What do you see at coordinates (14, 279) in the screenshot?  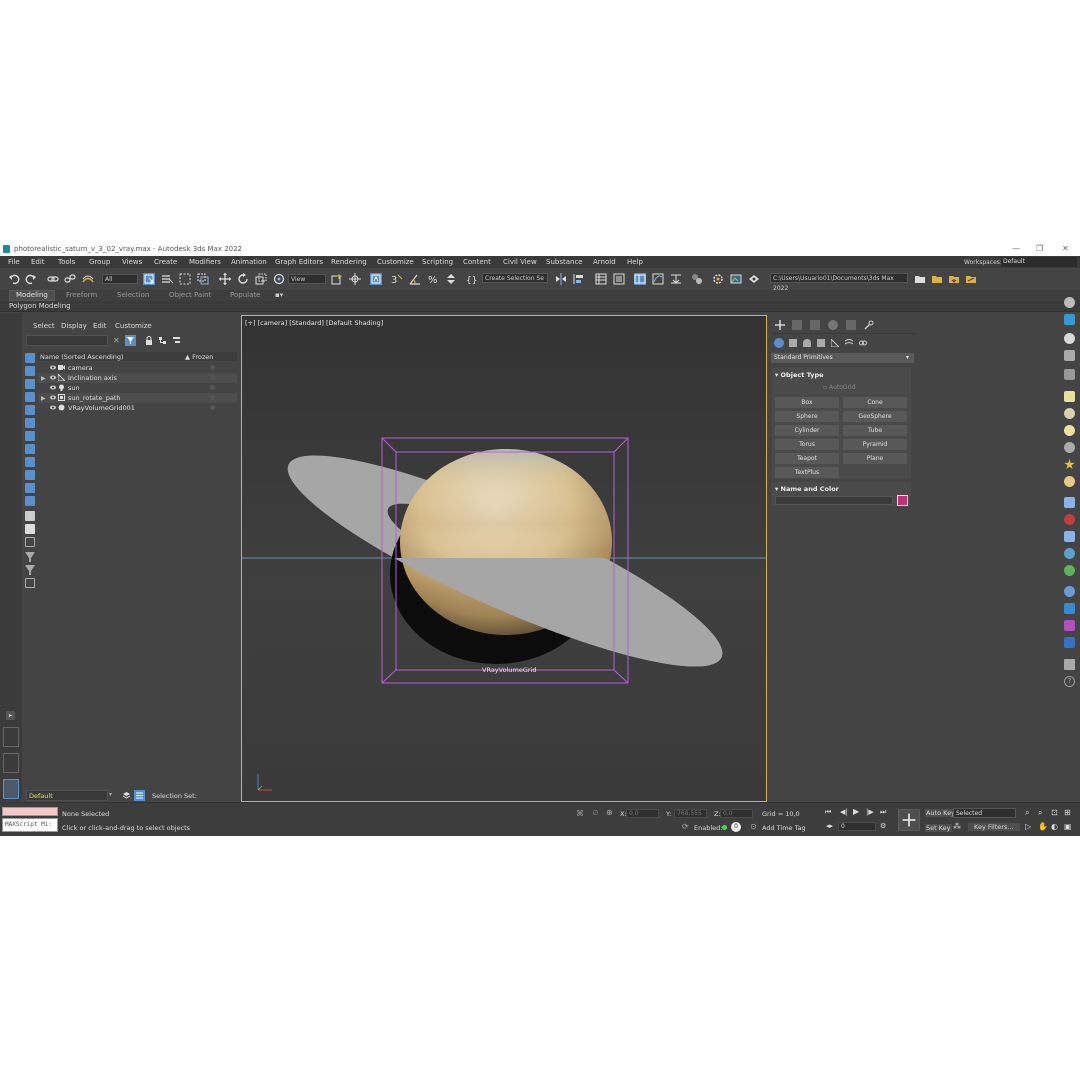 I see `undo-icon` at bounding box center [14, 279].